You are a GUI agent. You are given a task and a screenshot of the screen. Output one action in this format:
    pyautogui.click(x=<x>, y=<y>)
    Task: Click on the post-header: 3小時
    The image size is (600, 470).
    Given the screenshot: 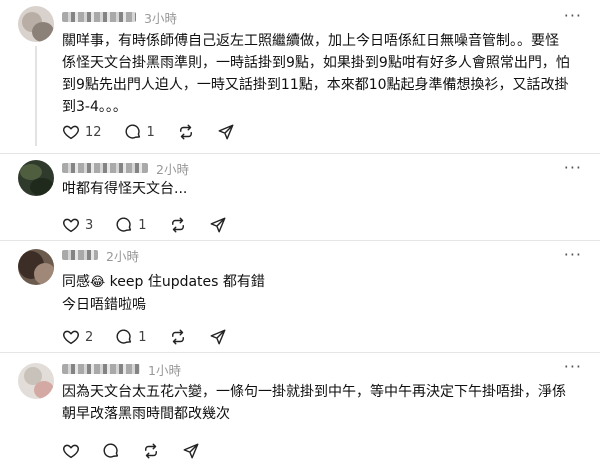 What is the action you would take?
    pyautogui.click(x=119, y=17)
    